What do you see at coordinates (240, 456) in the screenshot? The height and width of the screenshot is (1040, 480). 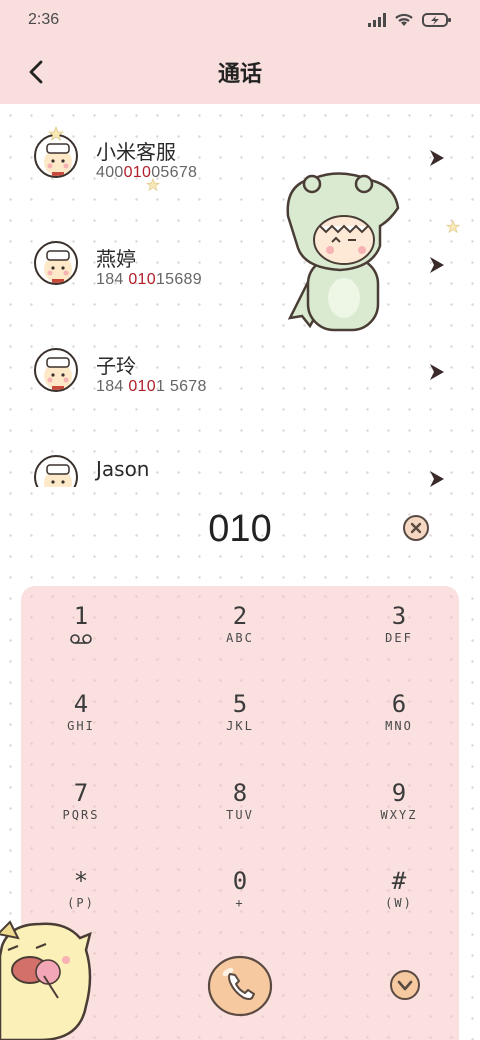 I see `contact-row: Jason` at bounding box center [240, 456].